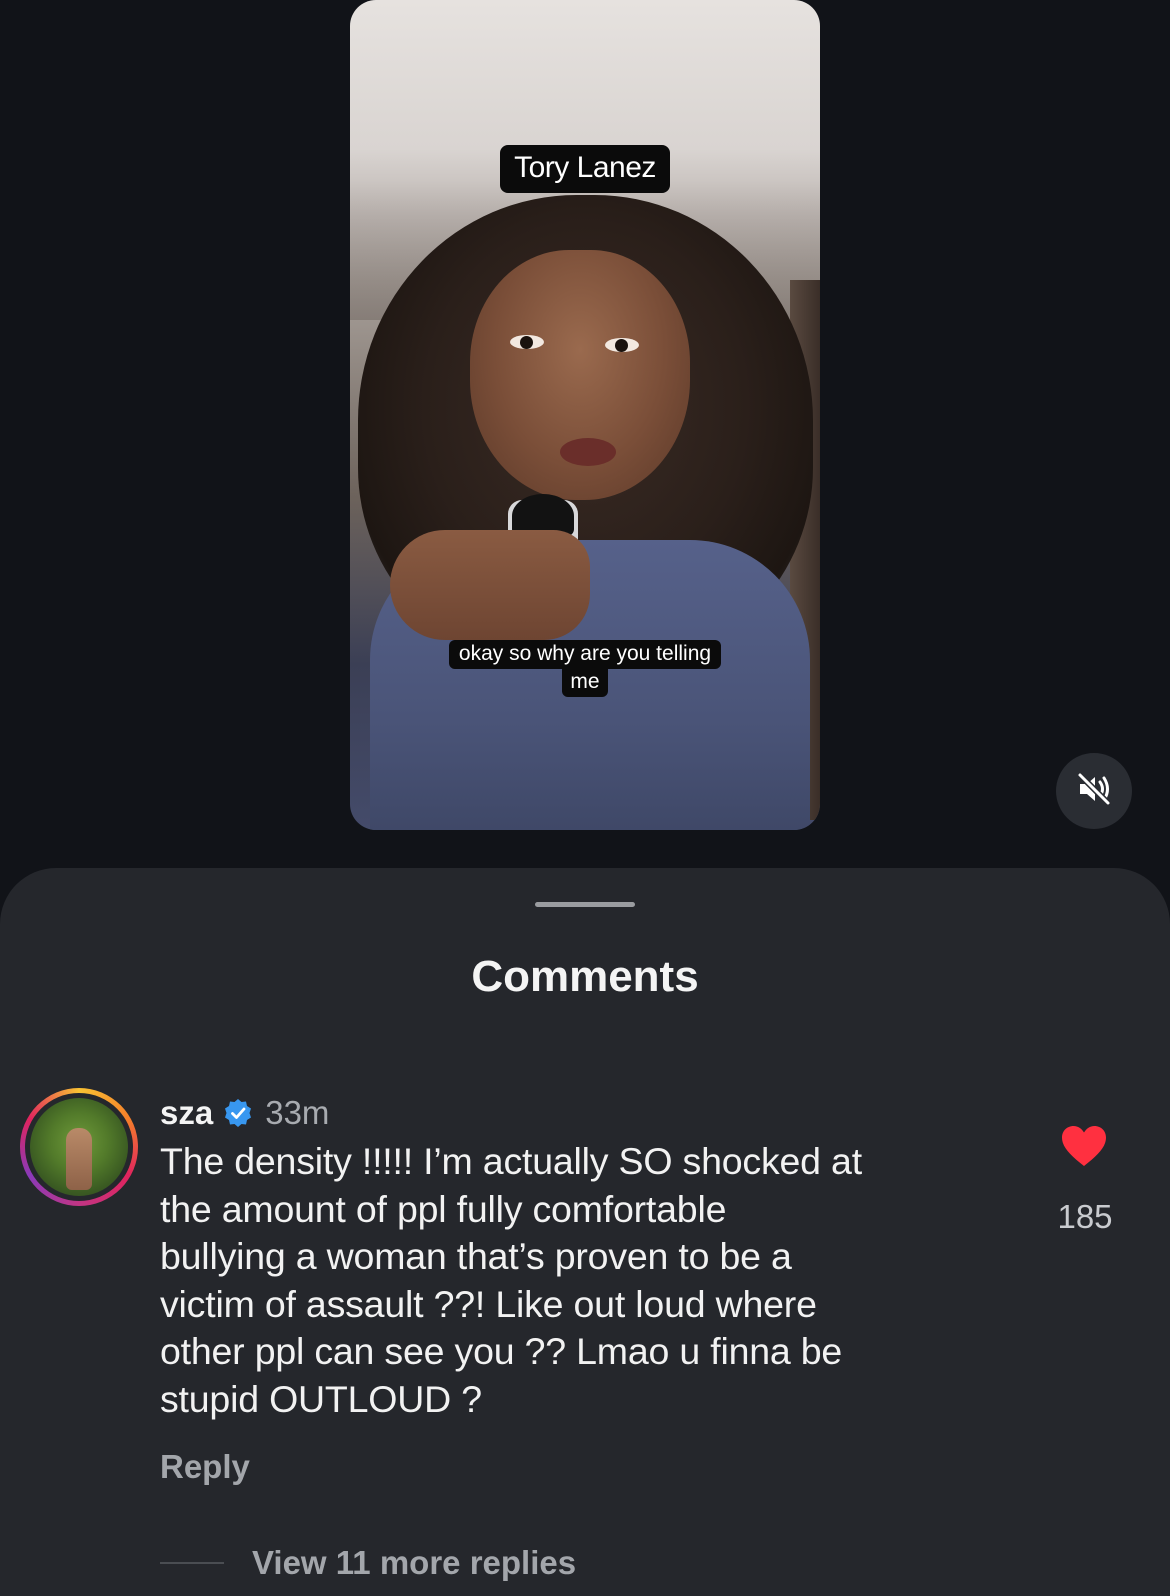 The width and height of the screenshot is (1170, 1596). I want to click on view-replies-button: View 11 more replies, so click(414, 1563).